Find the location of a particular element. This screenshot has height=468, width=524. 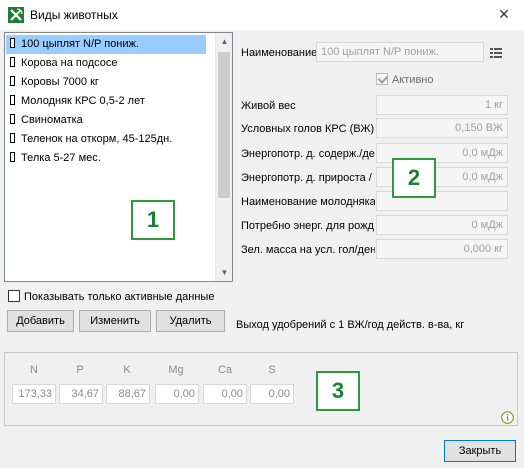

show-active-only-checkbox: Показывать только активные данные is located at coordinates (111, 297).